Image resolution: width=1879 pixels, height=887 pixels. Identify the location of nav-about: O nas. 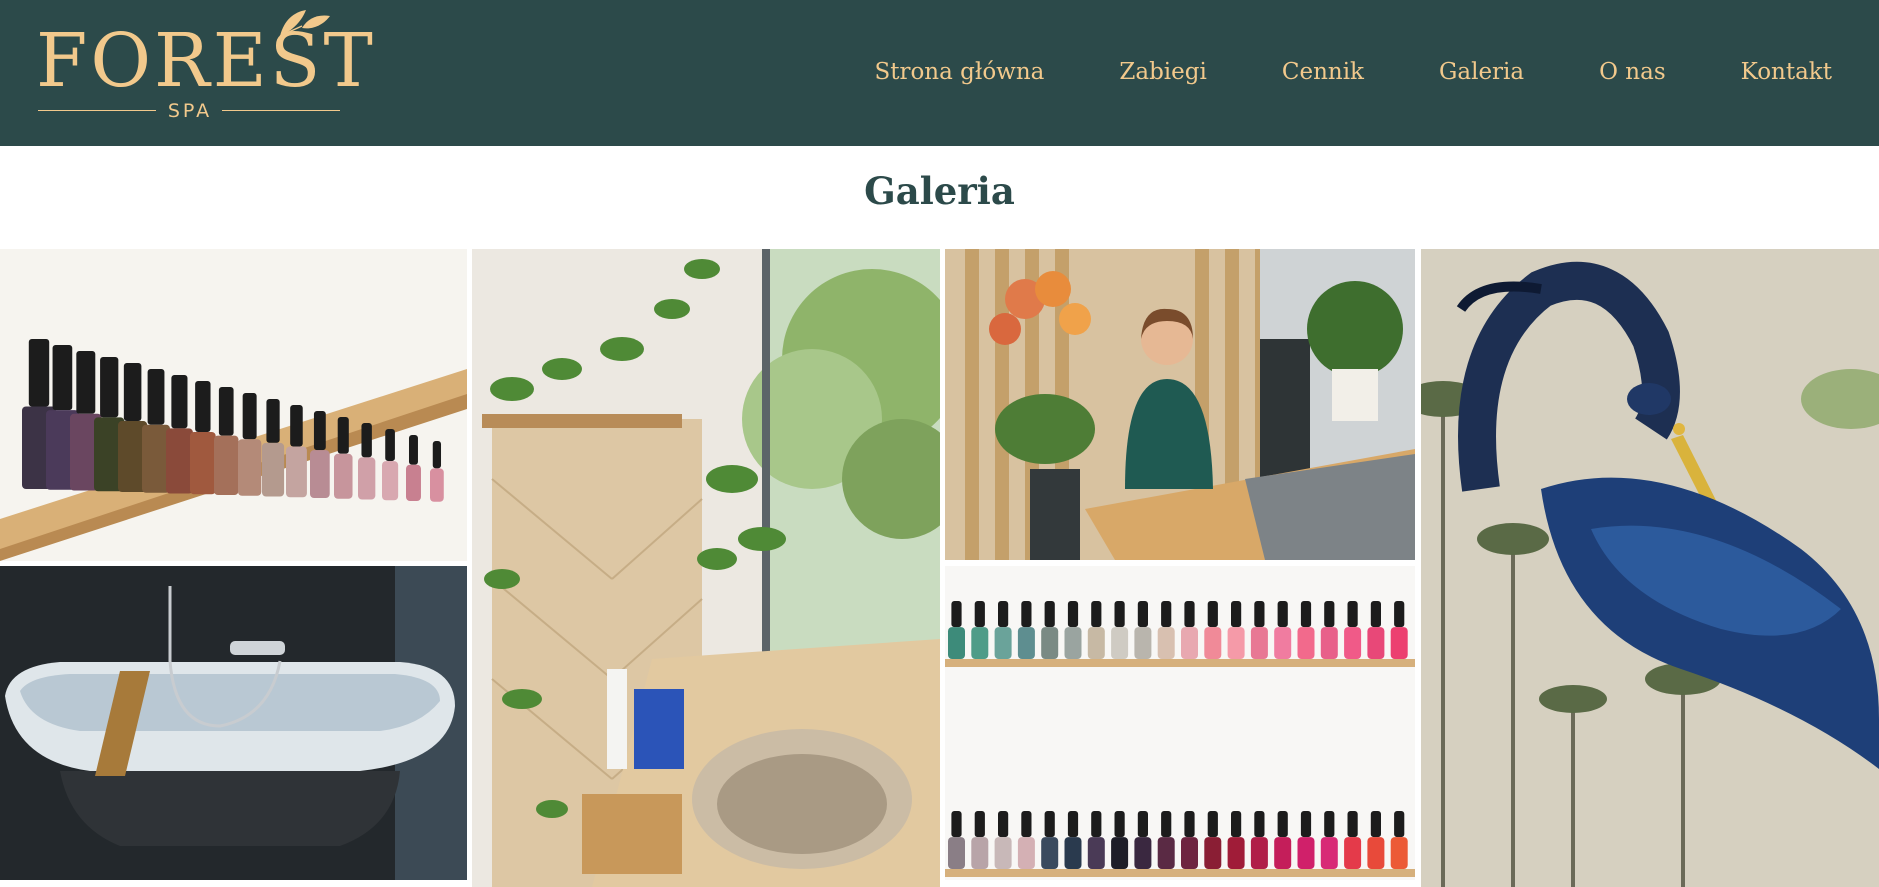
(1632, 72).